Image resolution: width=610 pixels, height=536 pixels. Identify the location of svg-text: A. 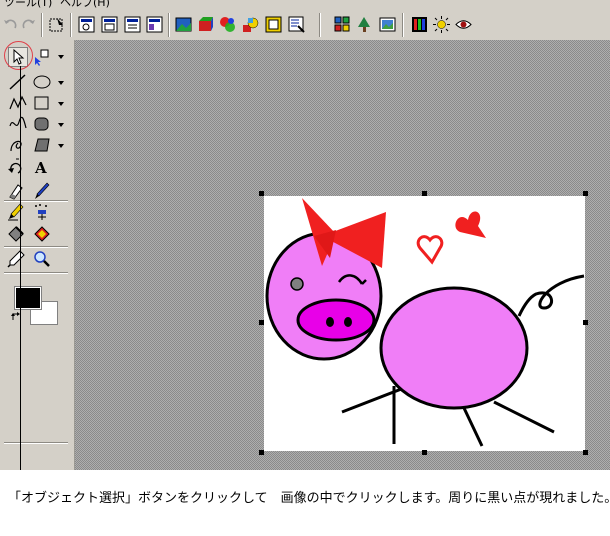
(40, 168).